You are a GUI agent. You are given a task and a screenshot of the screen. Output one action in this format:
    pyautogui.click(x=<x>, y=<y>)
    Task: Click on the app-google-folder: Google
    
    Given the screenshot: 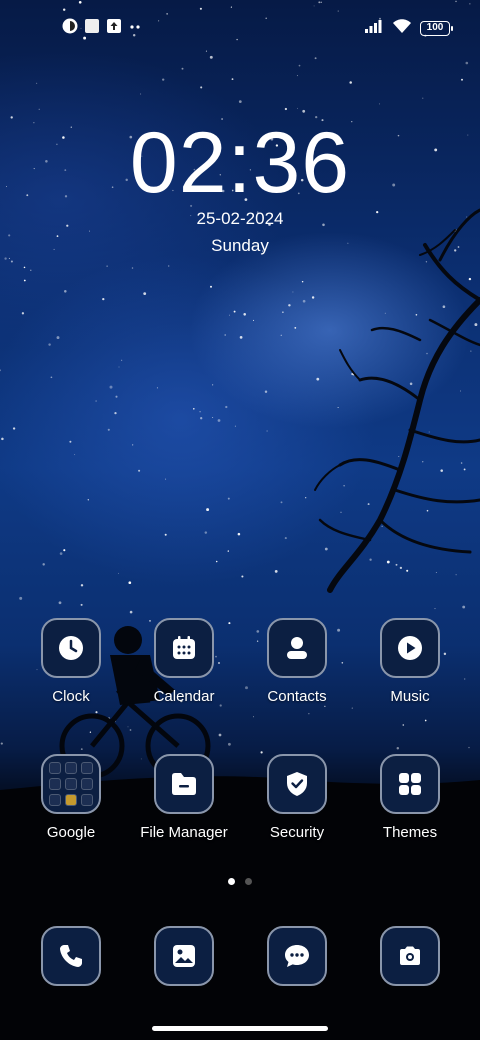 What is the action you would take?
    pyautogui.click(x=71, y=797)
    